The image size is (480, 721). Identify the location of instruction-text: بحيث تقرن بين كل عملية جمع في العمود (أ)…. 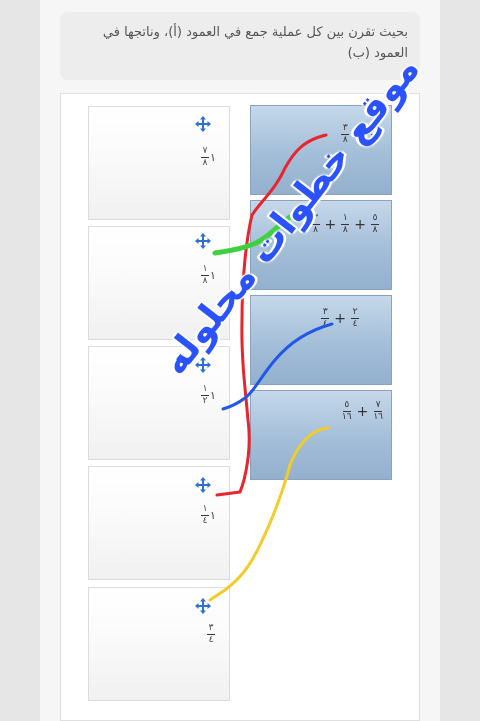
(240, 46).